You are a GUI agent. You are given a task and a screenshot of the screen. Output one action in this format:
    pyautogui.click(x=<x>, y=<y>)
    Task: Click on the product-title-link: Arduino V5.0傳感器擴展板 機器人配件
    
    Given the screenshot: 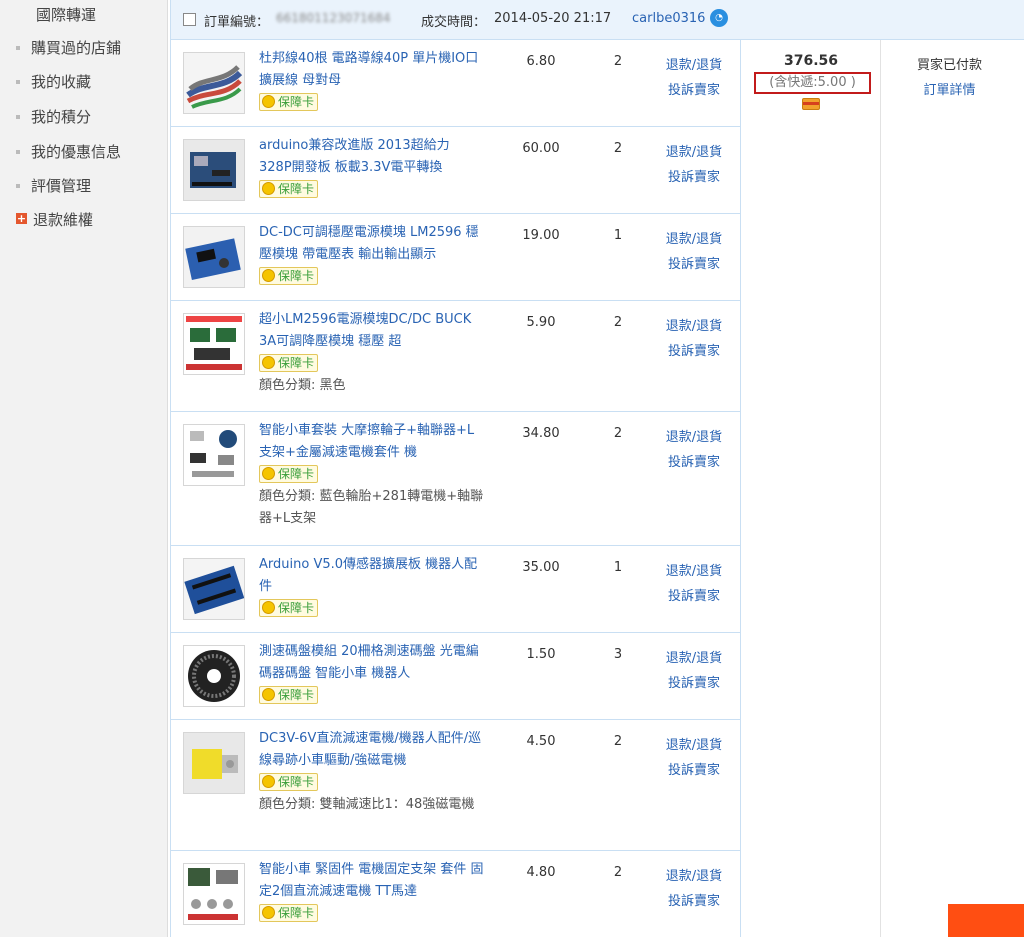 What is the action you would take?
    pyautogui.click(x=371, y=576)
    